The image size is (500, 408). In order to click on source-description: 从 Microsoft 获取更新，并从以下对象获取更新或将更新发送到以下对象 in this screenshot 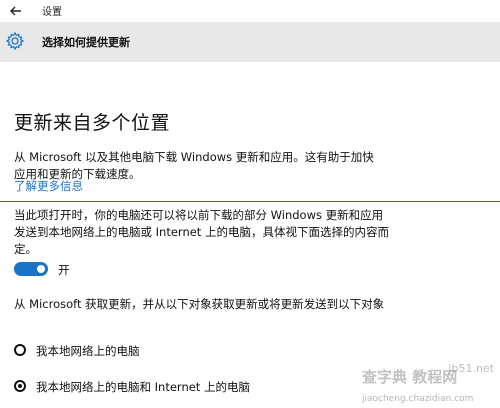, I will do `click(199, 304)`.